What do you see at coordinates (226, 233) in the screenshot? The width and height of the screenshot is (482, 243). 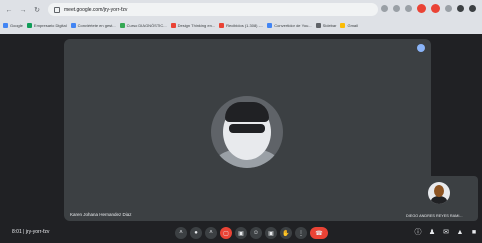 I see `camera-off-icon: ▢` at bounding box center [226, 233].